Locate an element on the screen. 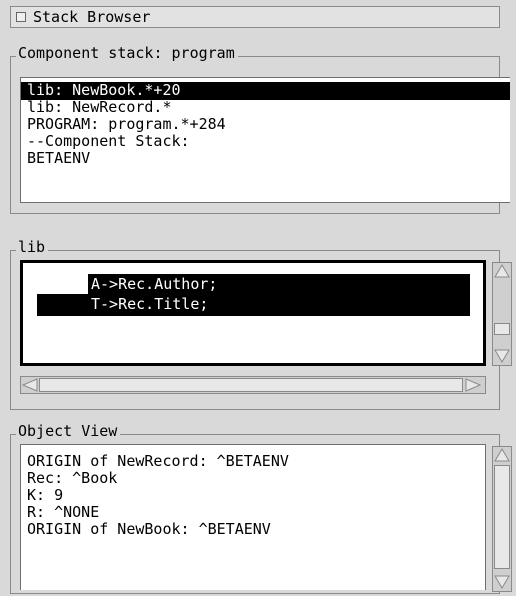  object-view-label: Object View is located at coordinates (68, 431).